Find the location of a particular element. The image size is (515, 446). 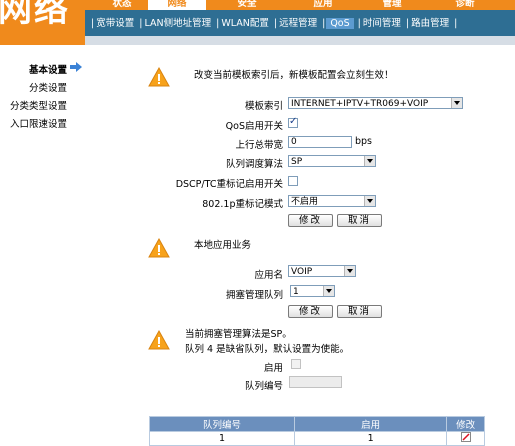

table-header-enable: 启用 is located at coordinates (371, 424).